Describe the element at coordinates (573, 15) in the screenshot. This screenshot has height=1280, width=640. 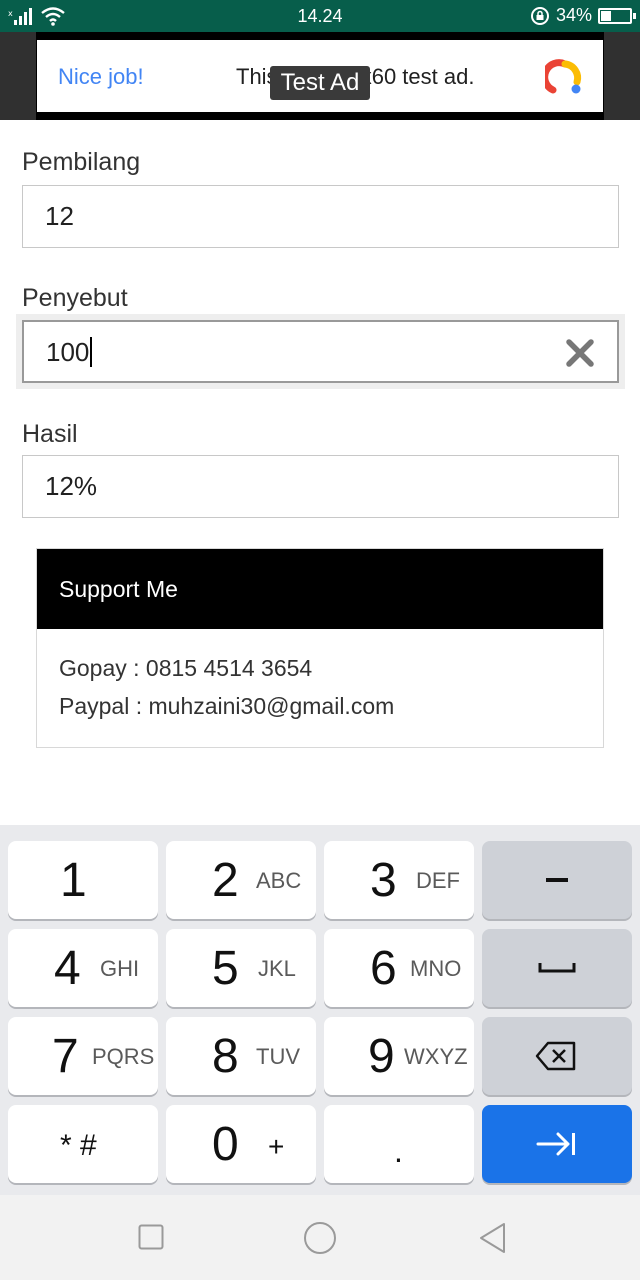
I see `battery-percent: 34%` at that location.